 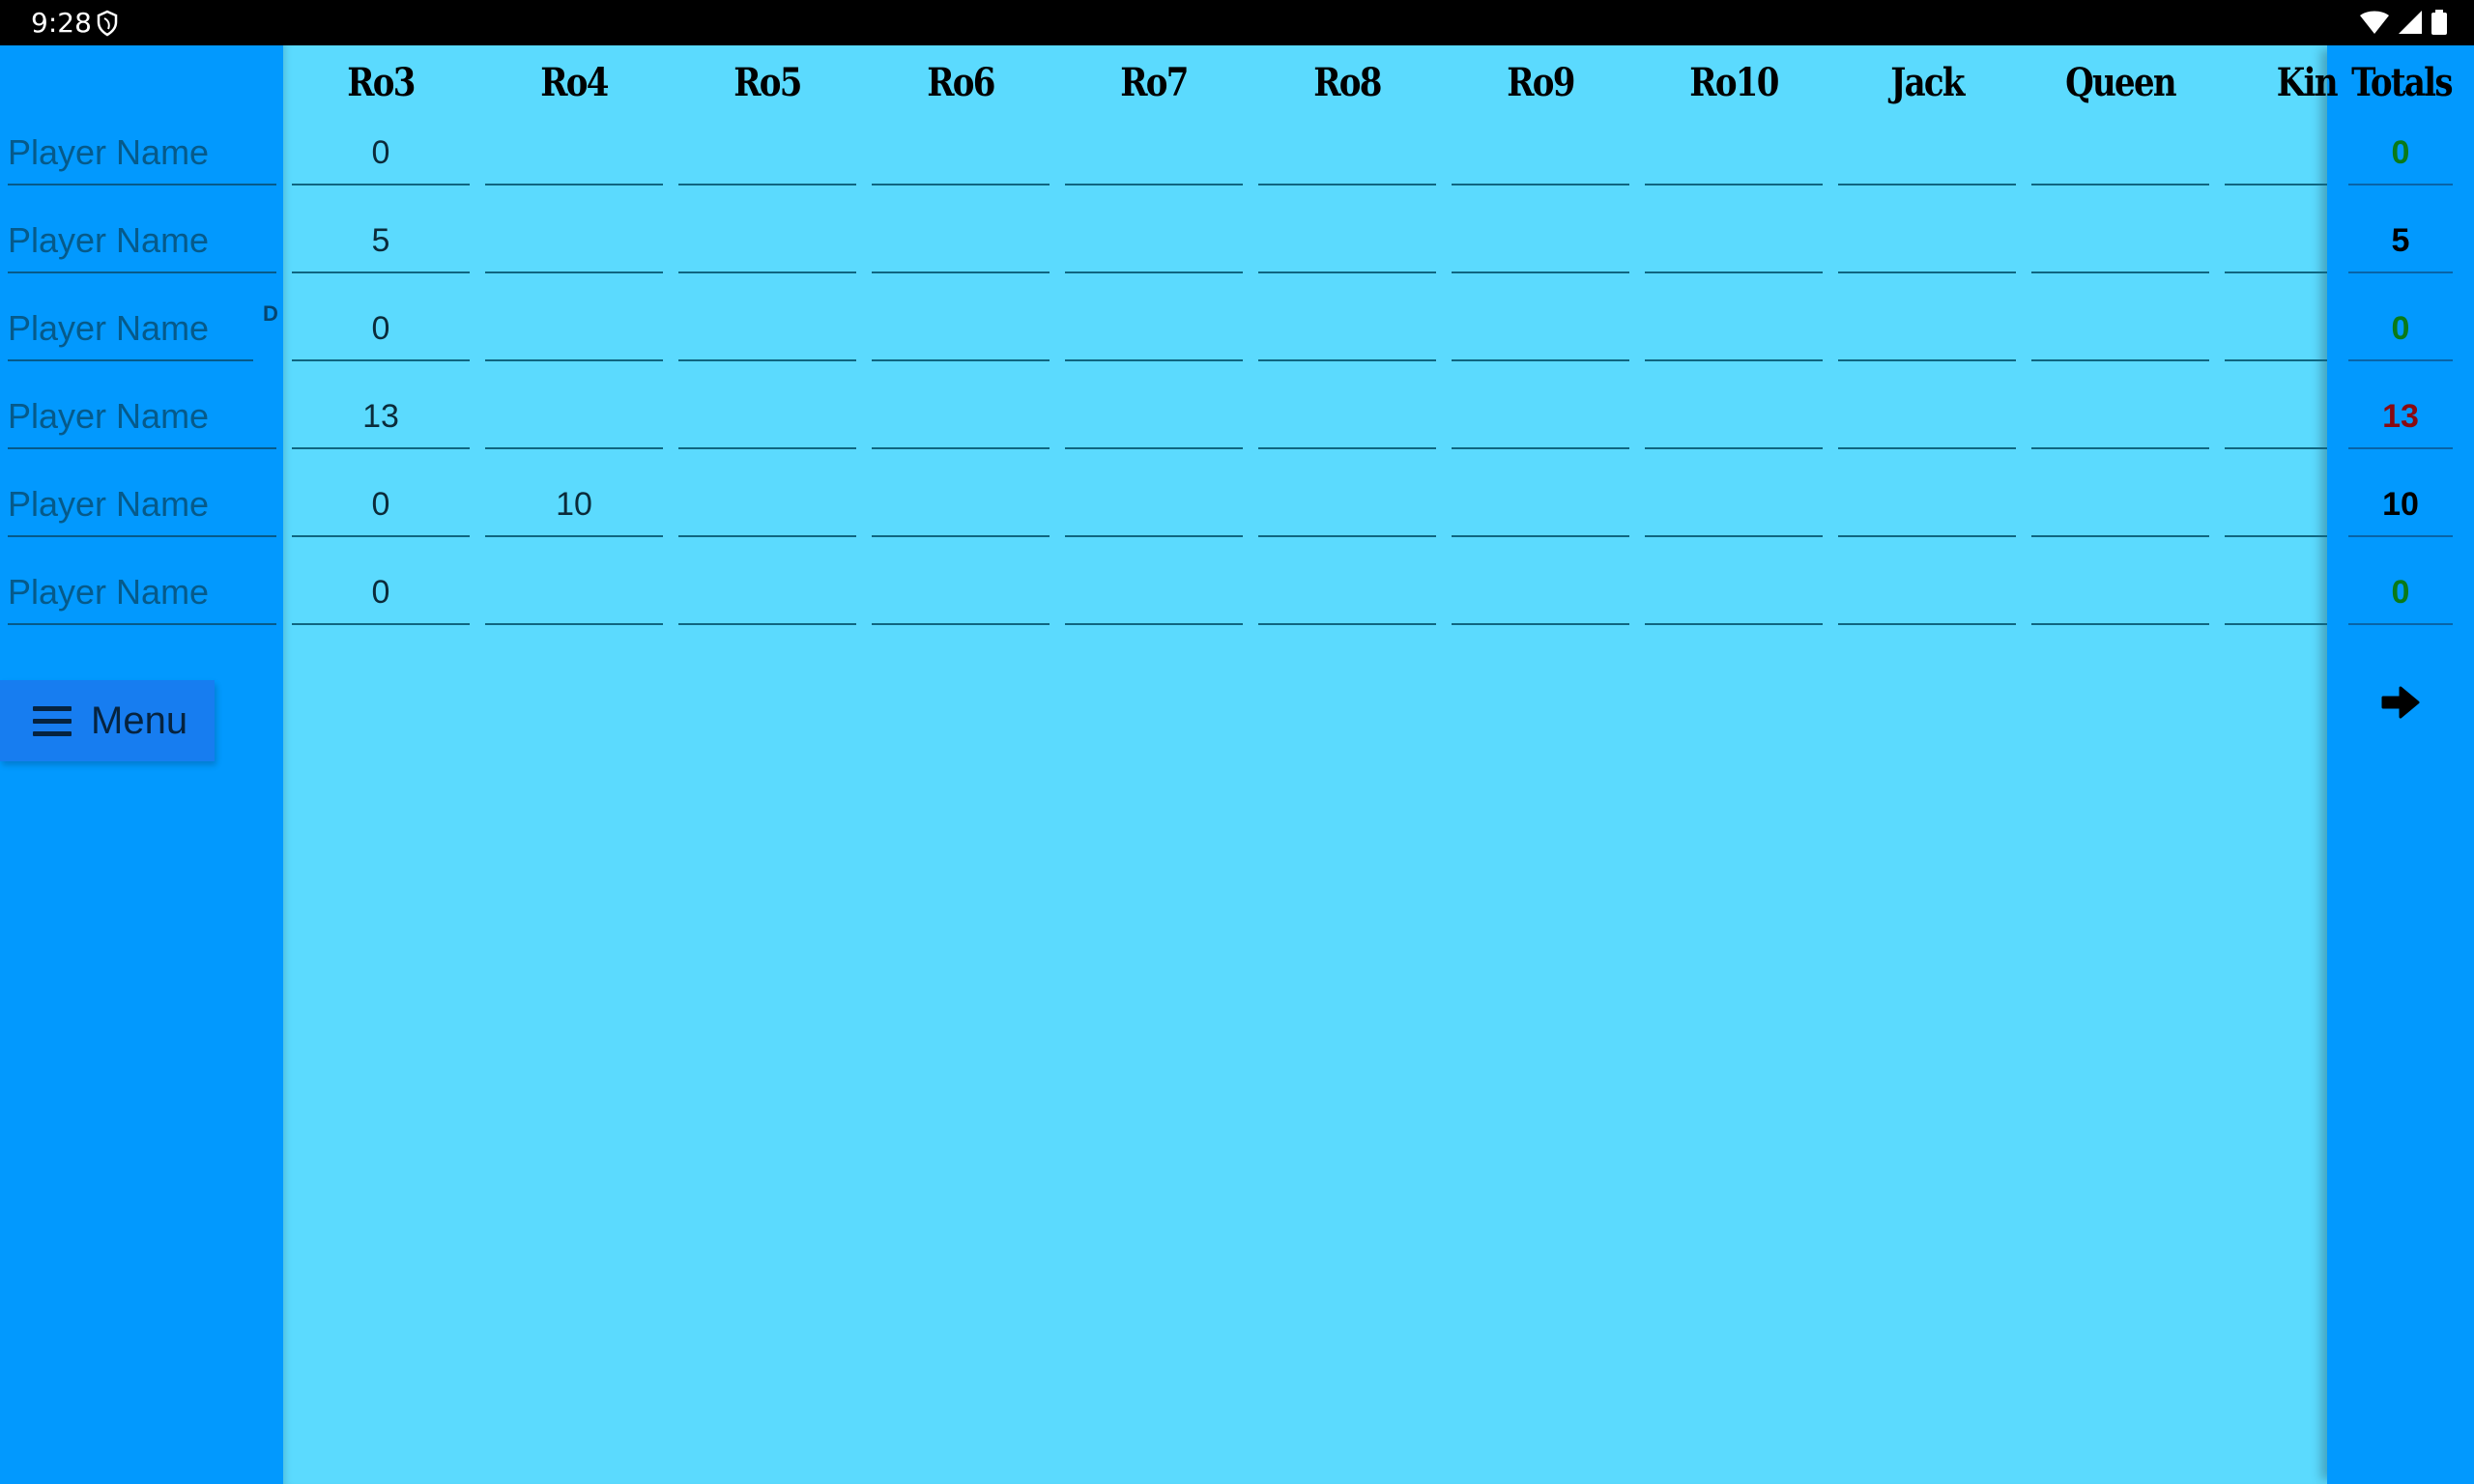 I want to click on arrow-right-icon, so click(x=2400, y=702).